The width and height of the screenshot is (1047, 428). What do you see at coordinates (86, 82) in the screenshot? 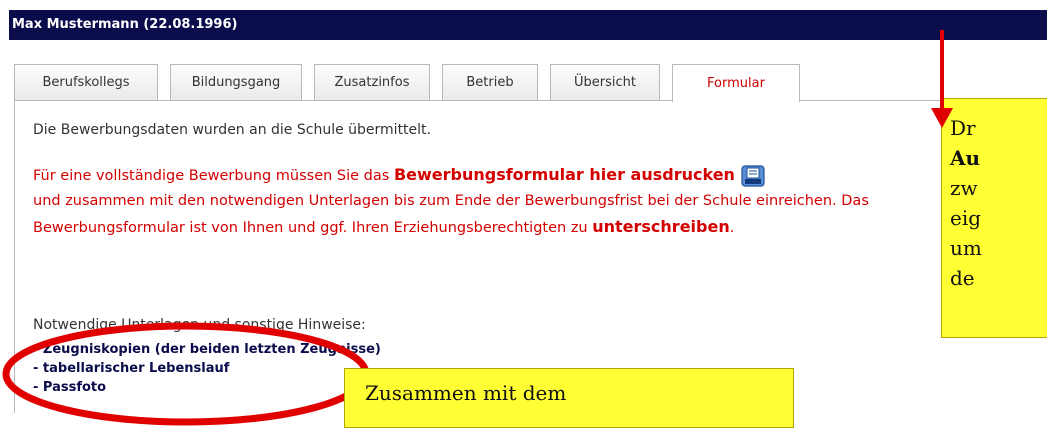
I see `tab-berufskollegs: Berufskollegs` at bounding box center [86, 82].